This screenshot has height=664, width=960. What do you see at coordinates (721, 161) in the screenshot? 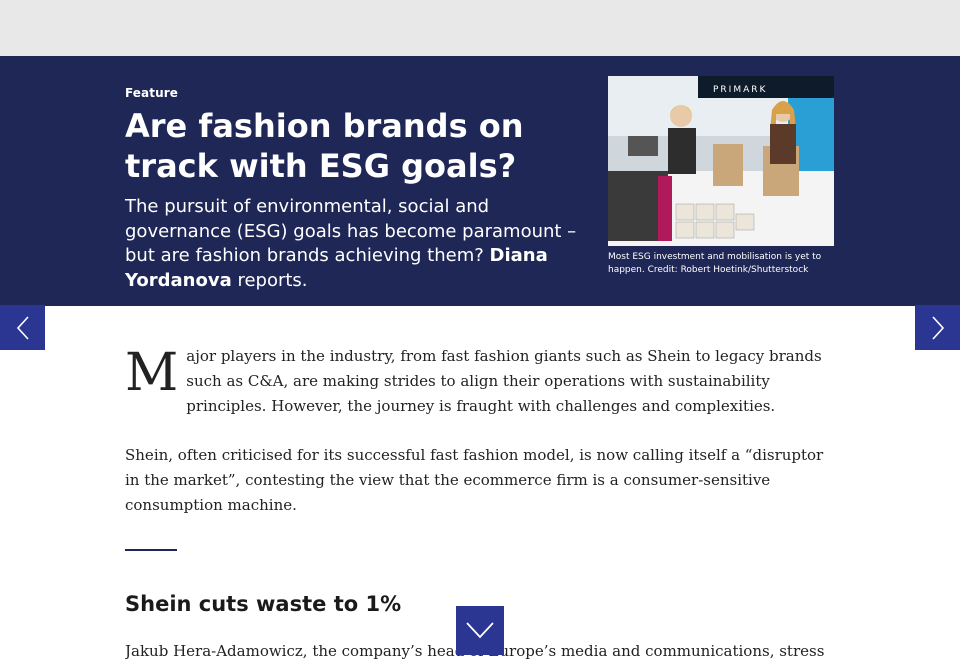
I see `hero-photo: PRIMARK` at bounding box center [721, 161].